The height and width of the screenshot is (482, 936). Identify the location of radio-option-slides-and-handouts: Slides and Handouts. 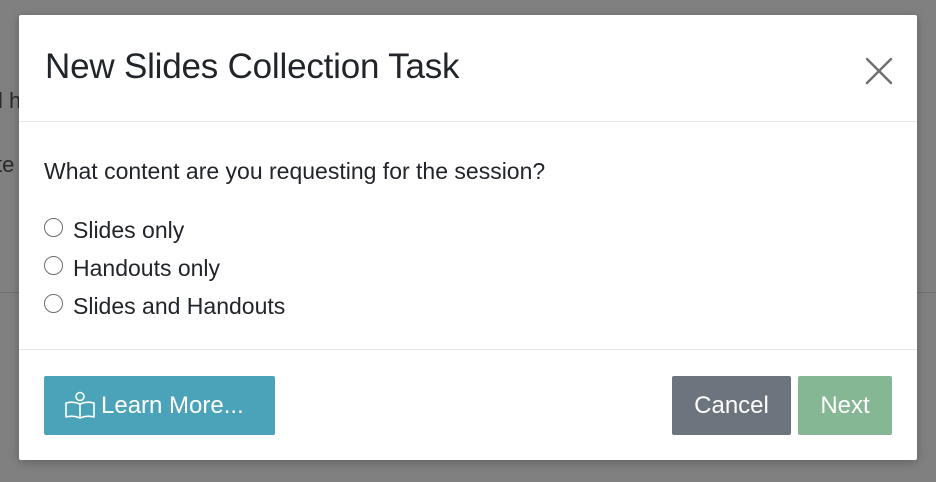
(164, 306).